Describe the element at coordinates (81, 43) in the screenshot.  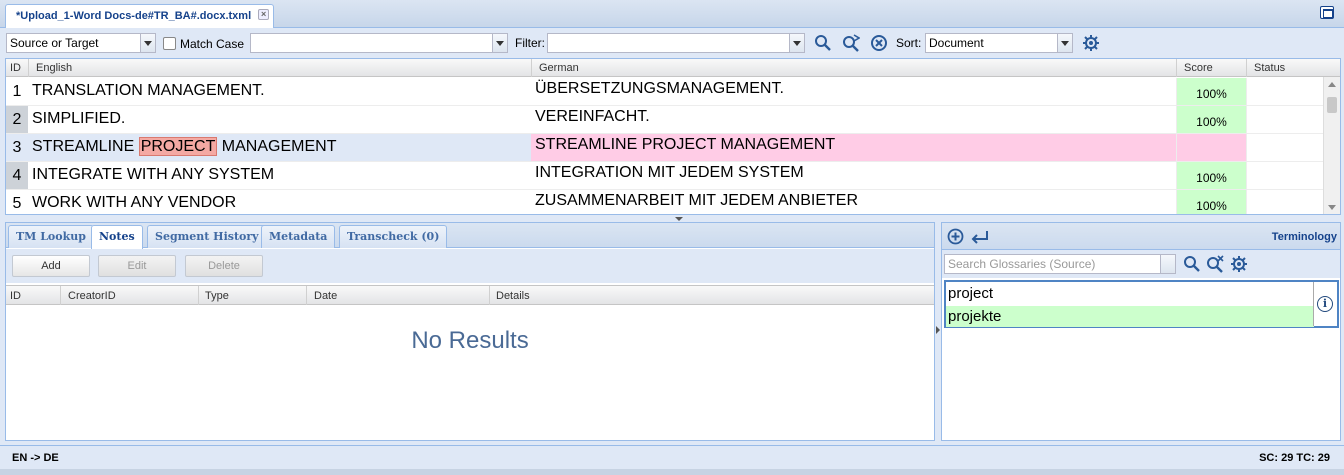
I see `scope-select: Source or Target` at that location.